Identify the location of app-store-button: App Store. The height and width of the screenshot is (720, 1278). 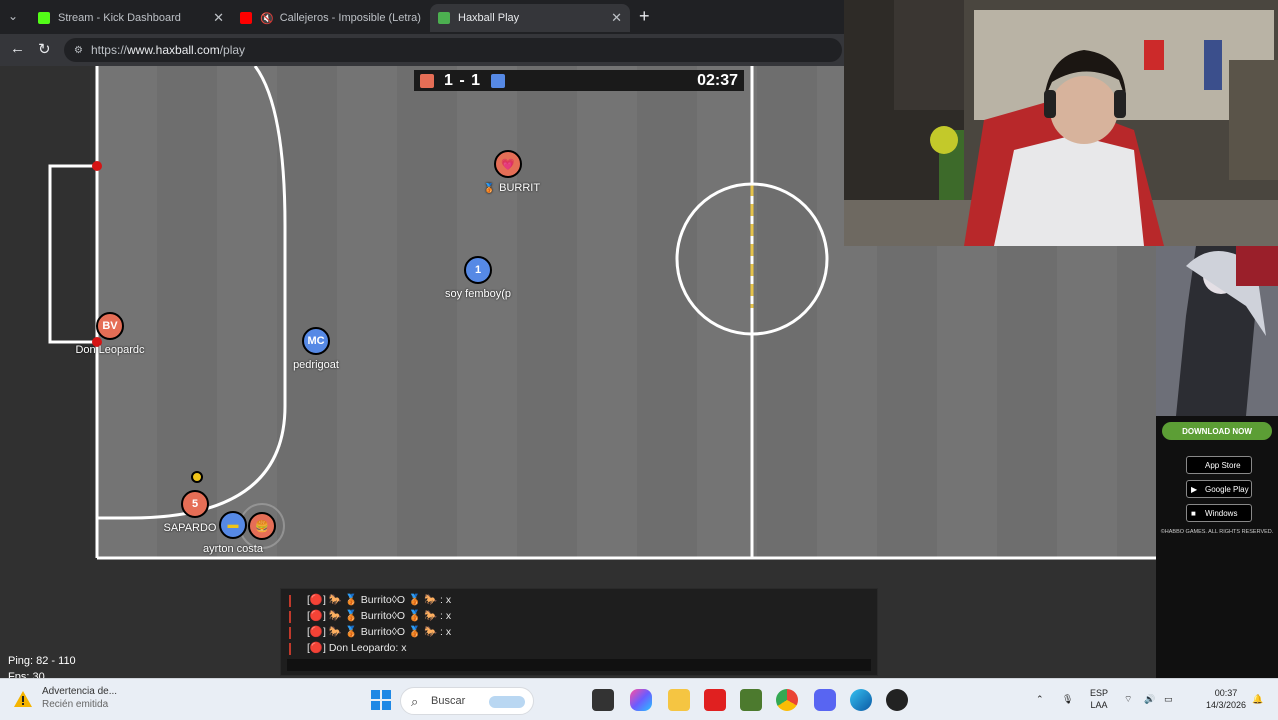
(1219, 465).